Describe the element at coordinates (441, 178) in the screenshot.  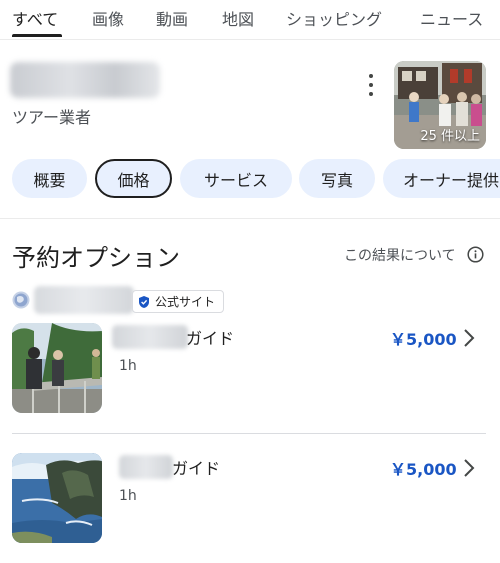
I see `chip-owner-provided: オーナー提供` at that location.